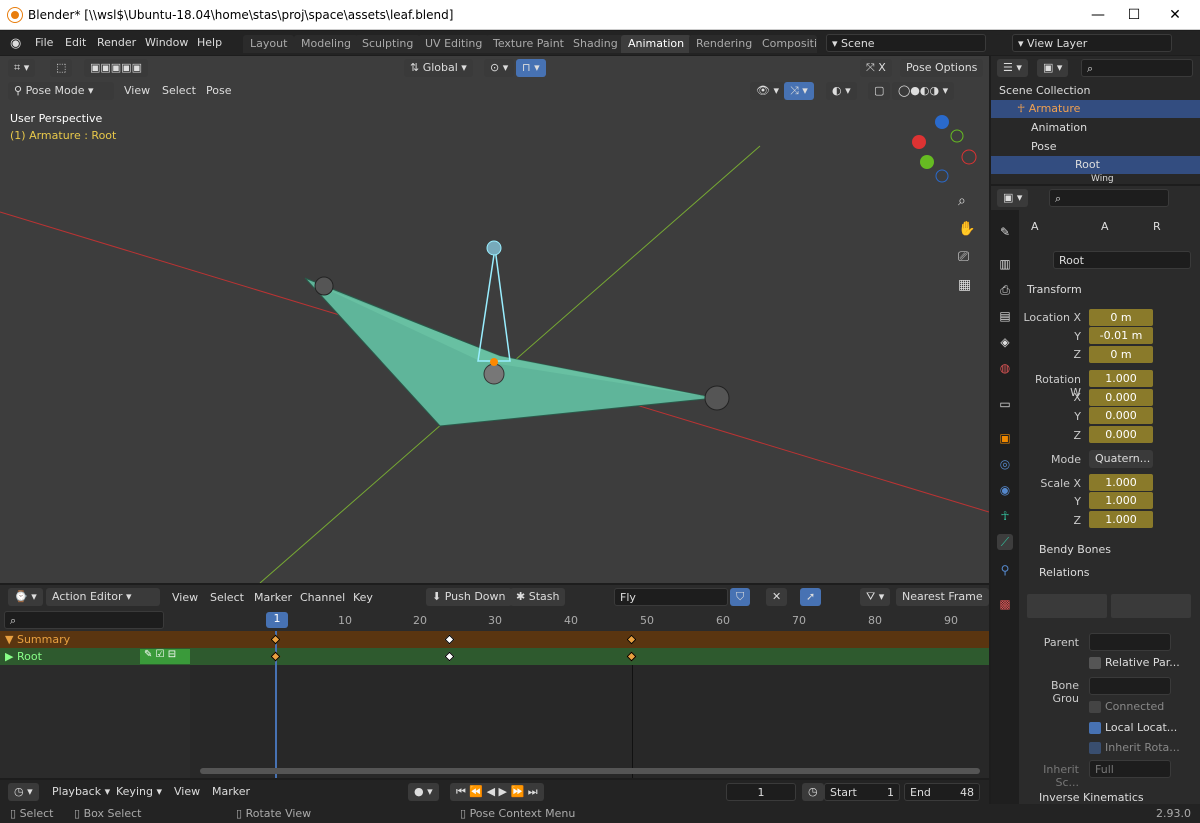 This screenshot has height=823, width=1200. Describe the element at coordinates (1121, 397) in the screenshot. I see `rotation-x-field: 0.000` at that location.